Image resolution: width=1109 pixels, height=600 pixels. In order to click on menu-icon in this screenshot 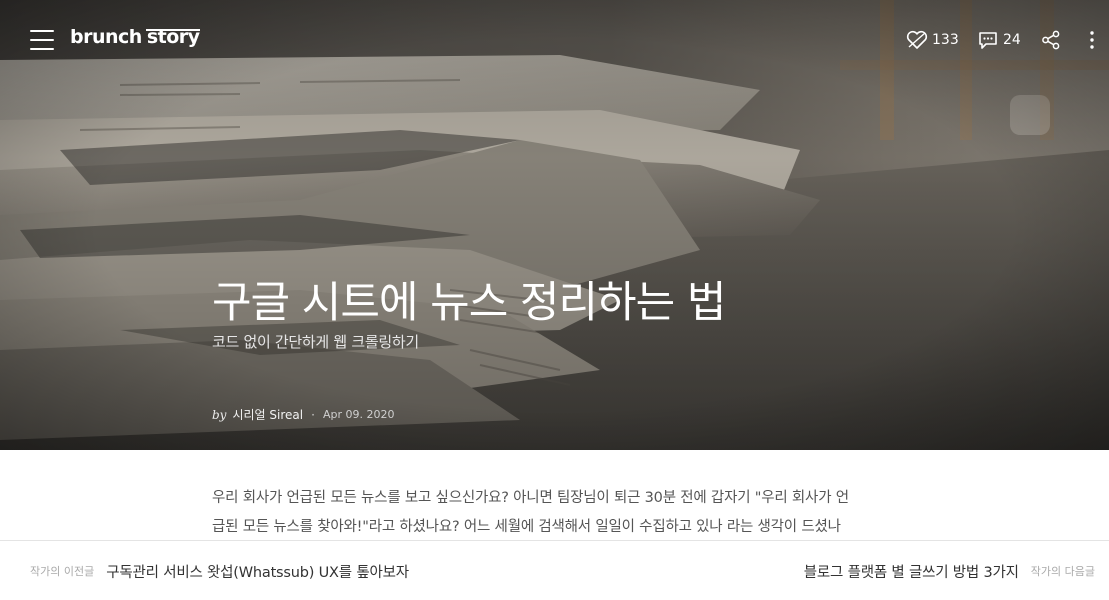, I will do `click(42, 31)`.